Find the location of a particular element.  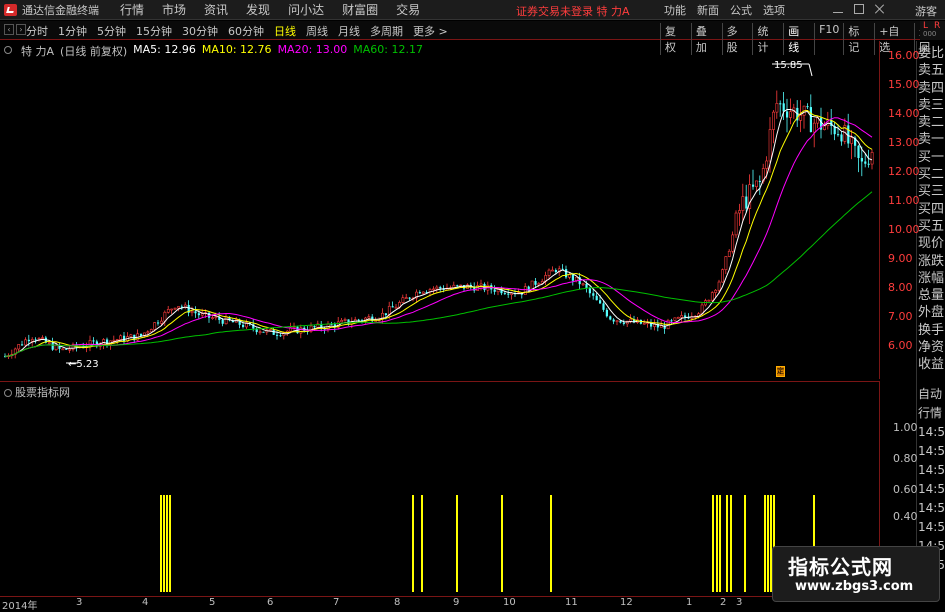

price-tick: 7.00 is located at coordinates (900, 316).